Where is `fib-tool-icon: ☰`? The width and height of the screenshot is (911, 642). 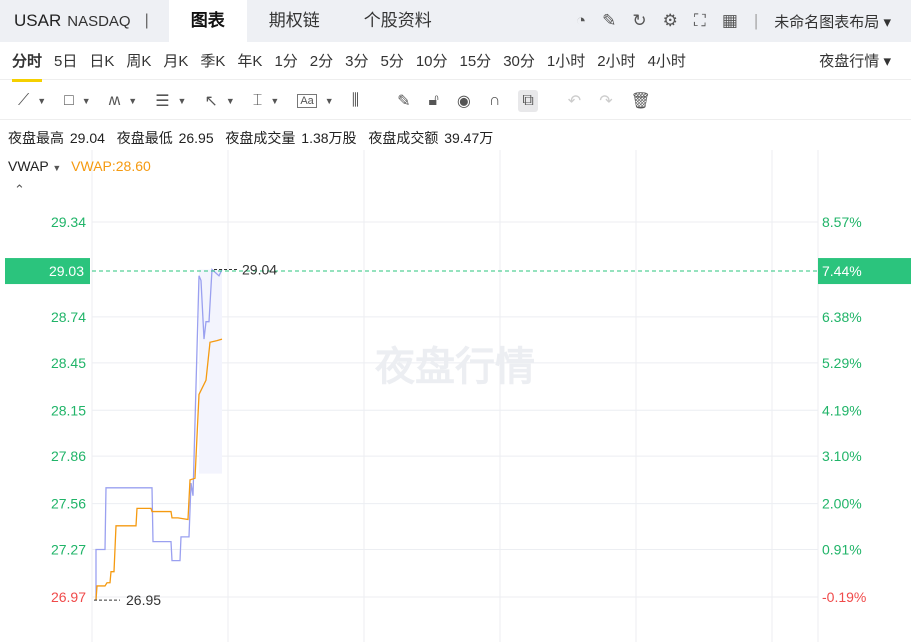
fib-tool-icon: ☰ is located at coordinates (162, 101).